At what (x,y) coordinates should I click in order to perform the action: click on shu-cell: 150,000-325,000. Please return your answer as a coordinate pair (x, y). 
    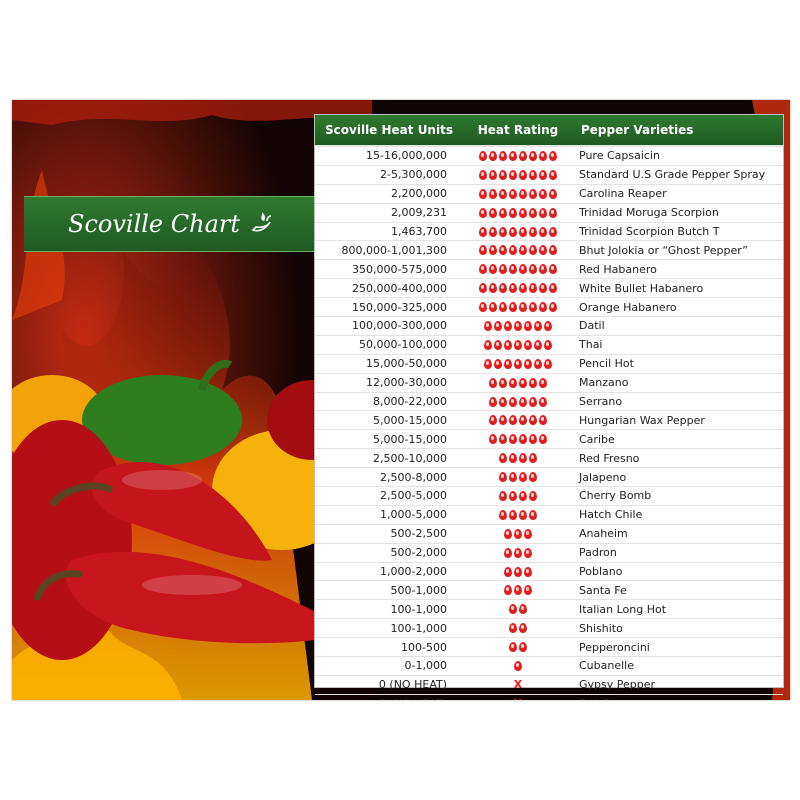
    Looking at the image, I should click on (399, 307).